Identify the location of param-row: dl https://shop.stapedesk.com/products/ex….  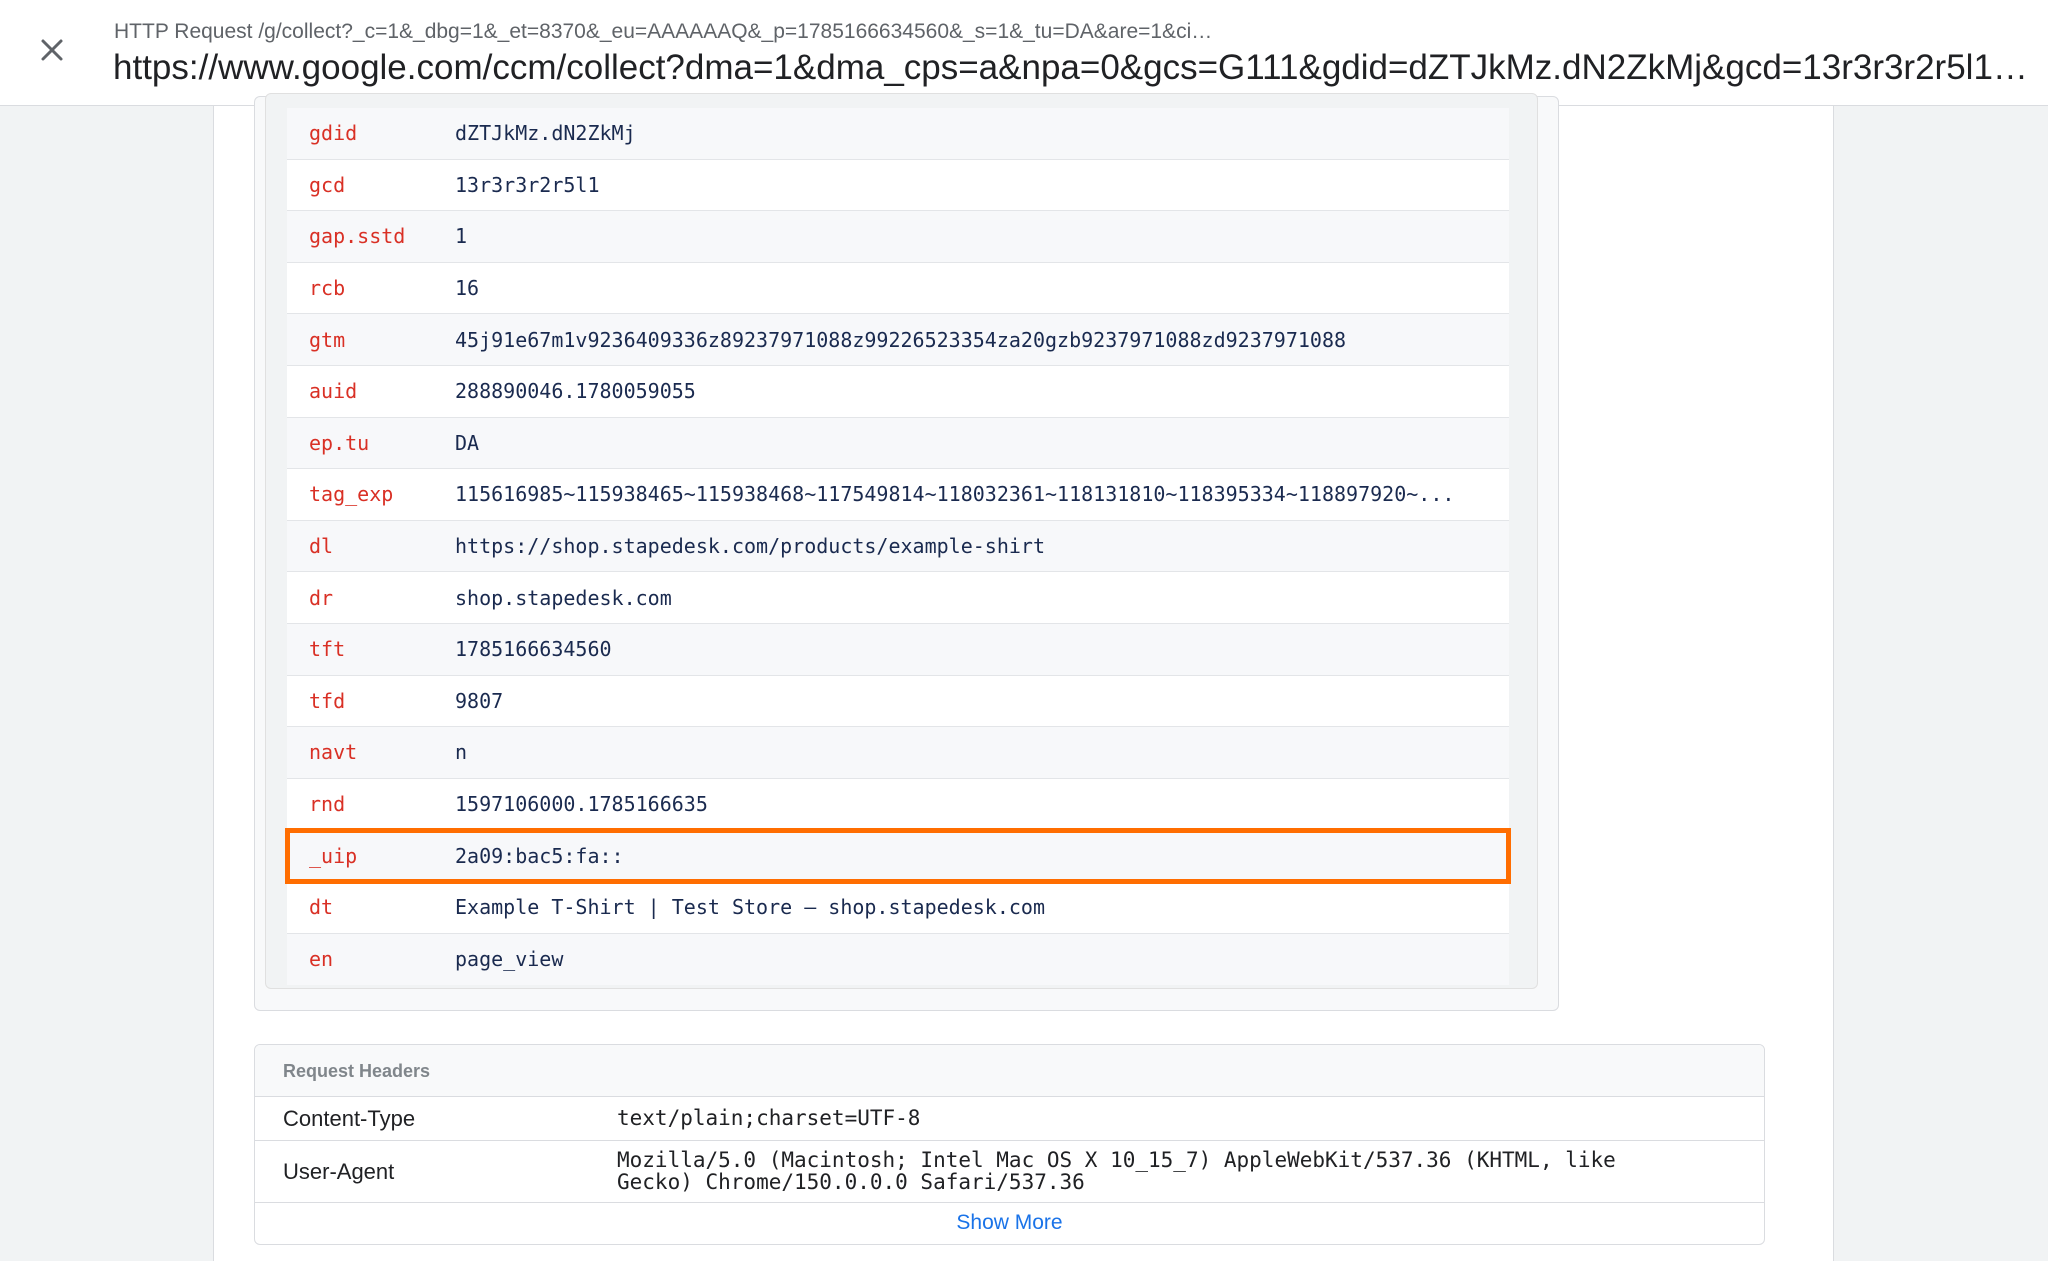
(898, 546).